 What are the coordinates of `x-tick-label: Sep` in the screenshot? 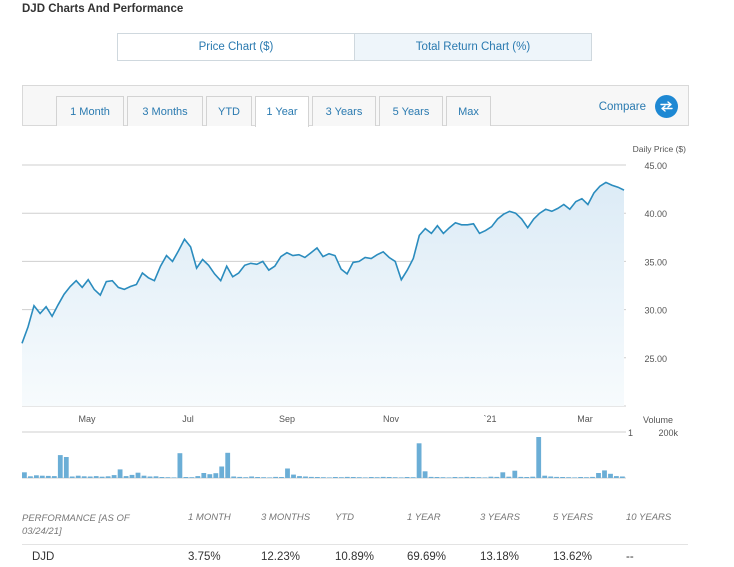 It's located at (287, 419).